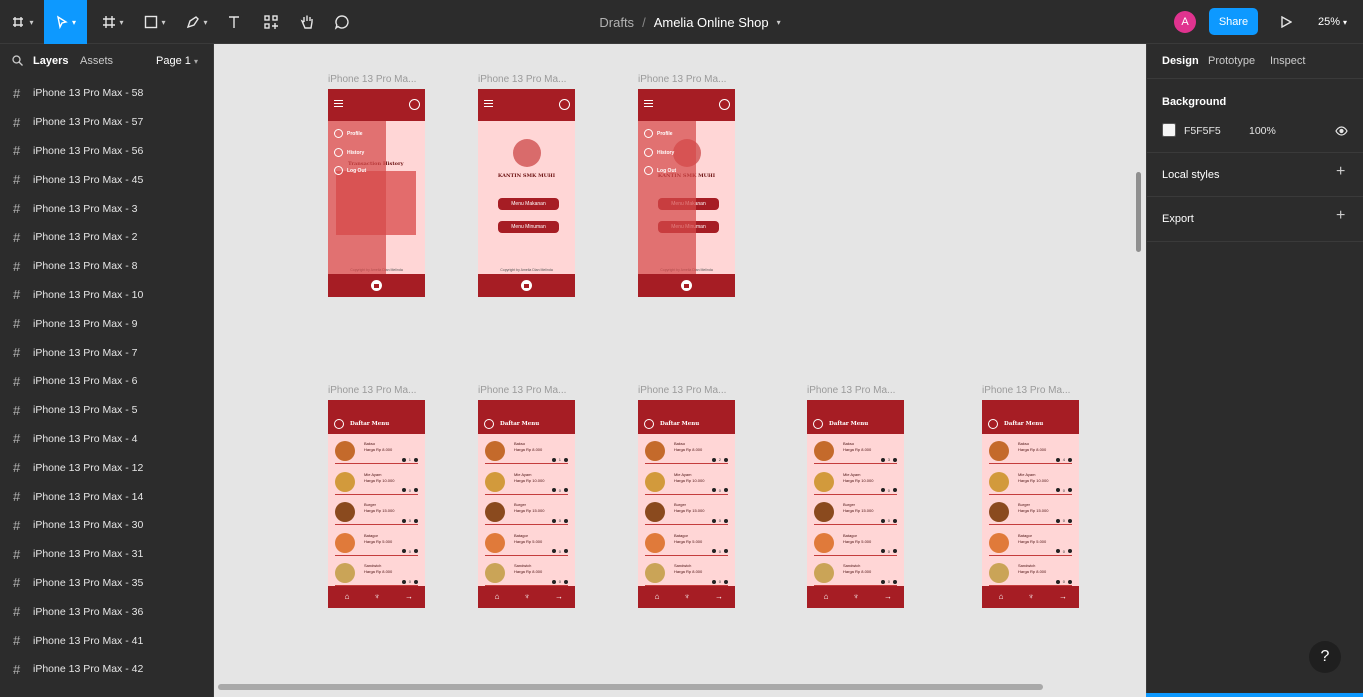 The image size is (1363, 697). What do you see at coordinates (106, 554) in the screenshot?
I see `layer-item: # iPhone 13 Pro Max - 31` at bounding box center [106, 554].